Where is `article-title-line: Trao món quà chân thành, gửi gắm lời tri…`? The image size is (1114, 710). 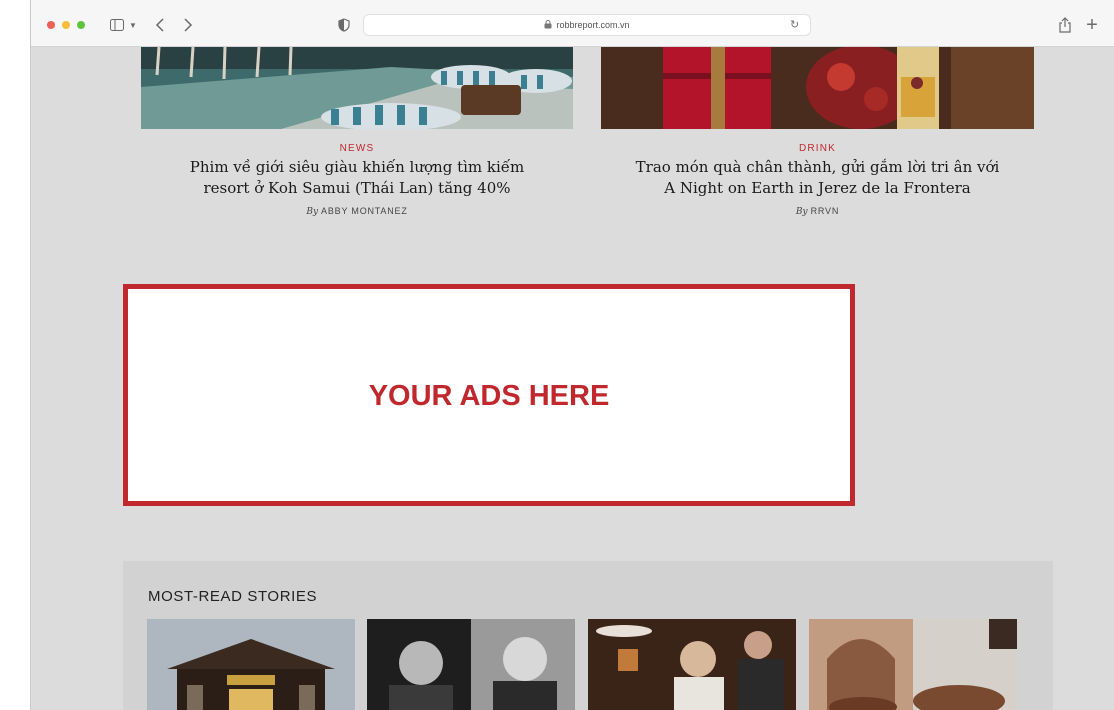 article-title-line: Trao món quà chân thành, gửi gắm lời tri… is located at coordinates (817, 167).